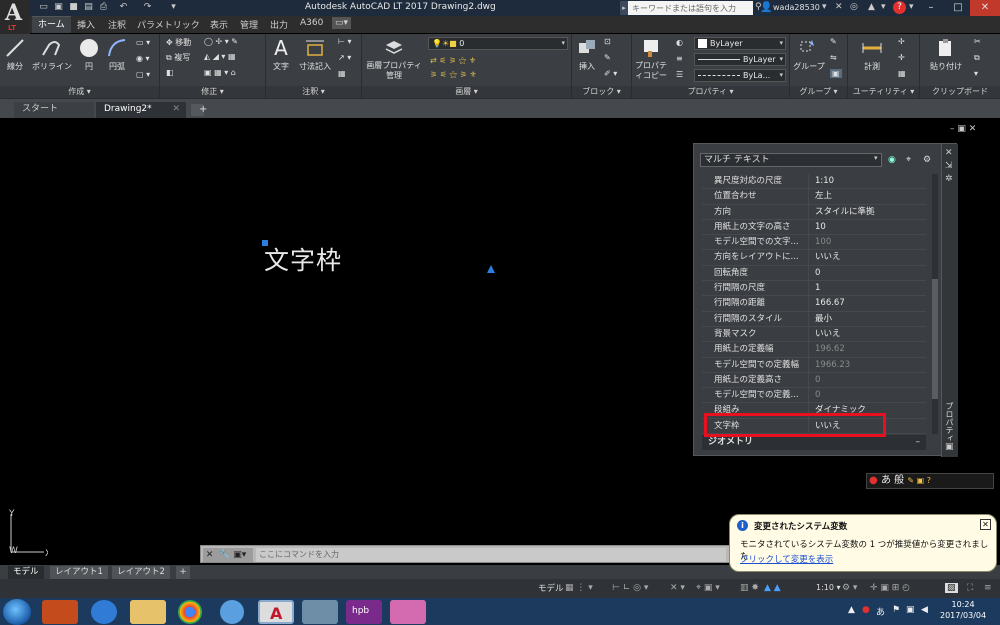 The width and height of the screenshot is (1000, 625). What do you see at coordinates (249, 24) in the screenshot?
I see `tab-manage: 管理` at bounding box center [249, 24].